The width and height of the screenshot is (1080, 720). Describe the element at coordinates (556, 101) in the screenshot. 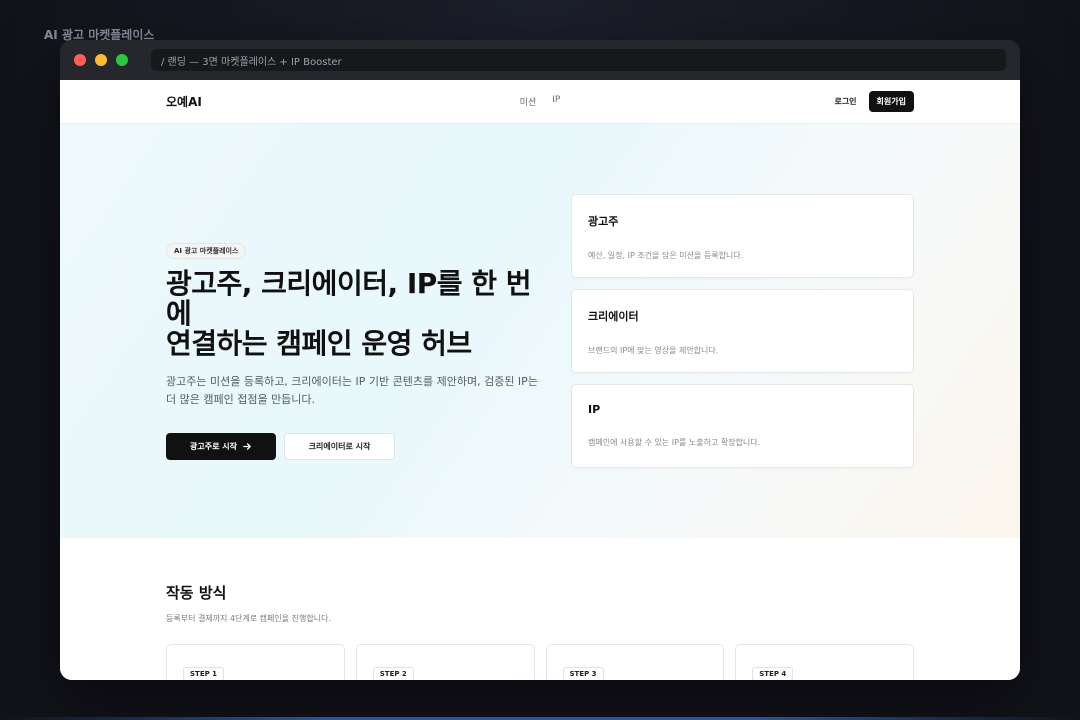

I see `nav-link-ip: IP` at that location.